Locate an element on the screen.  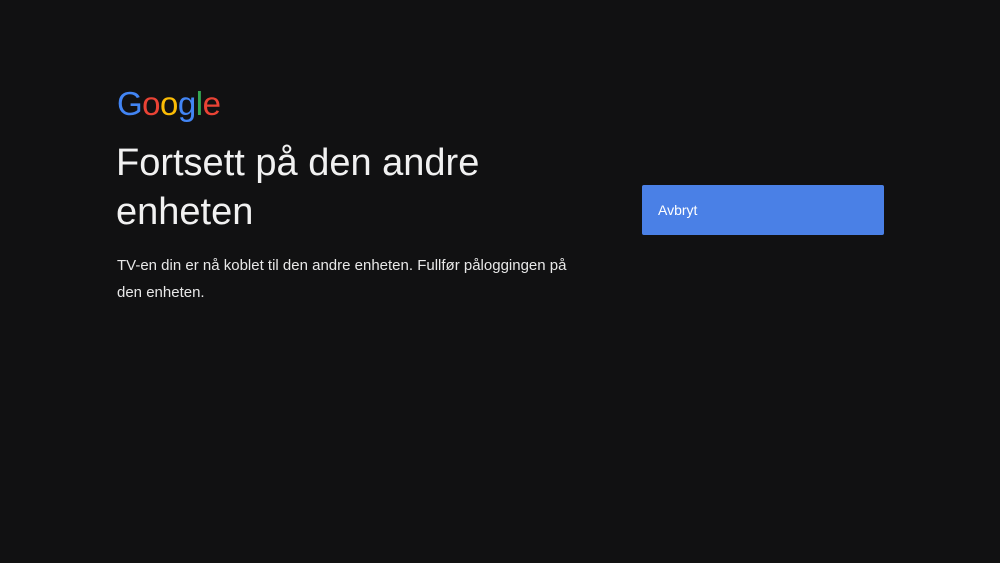
google-logo: Google is located at coordinates (169, 104).